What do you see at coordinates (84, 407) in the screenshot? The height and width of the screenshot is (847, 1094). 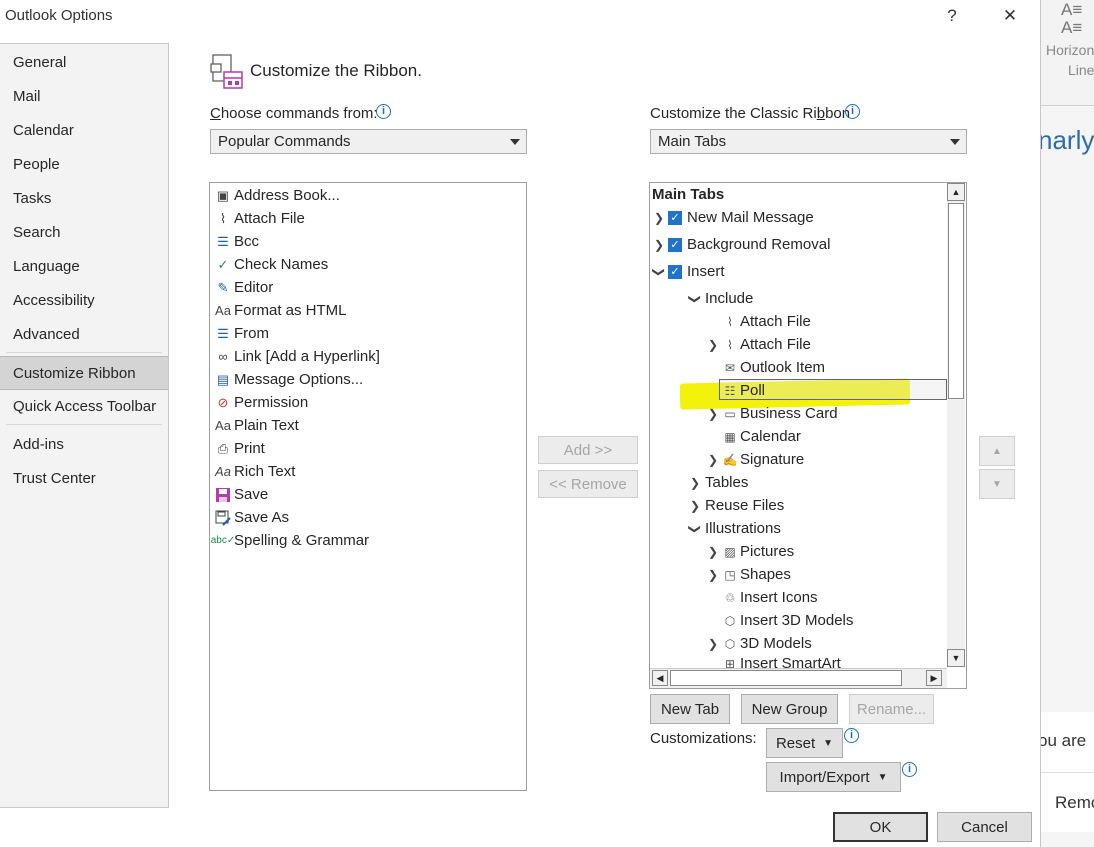 I see `nav-quick-access-toolbar: Quick Access Toolbar` at bounding box center [84, 407].